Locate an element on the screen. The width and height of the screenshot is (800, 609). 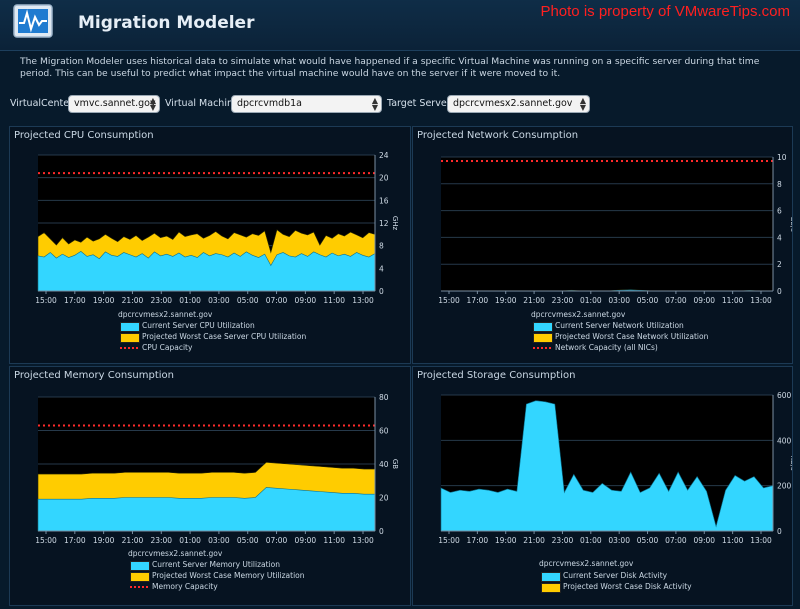
y-tick-label: 80 is located at coordinates (384, 397).